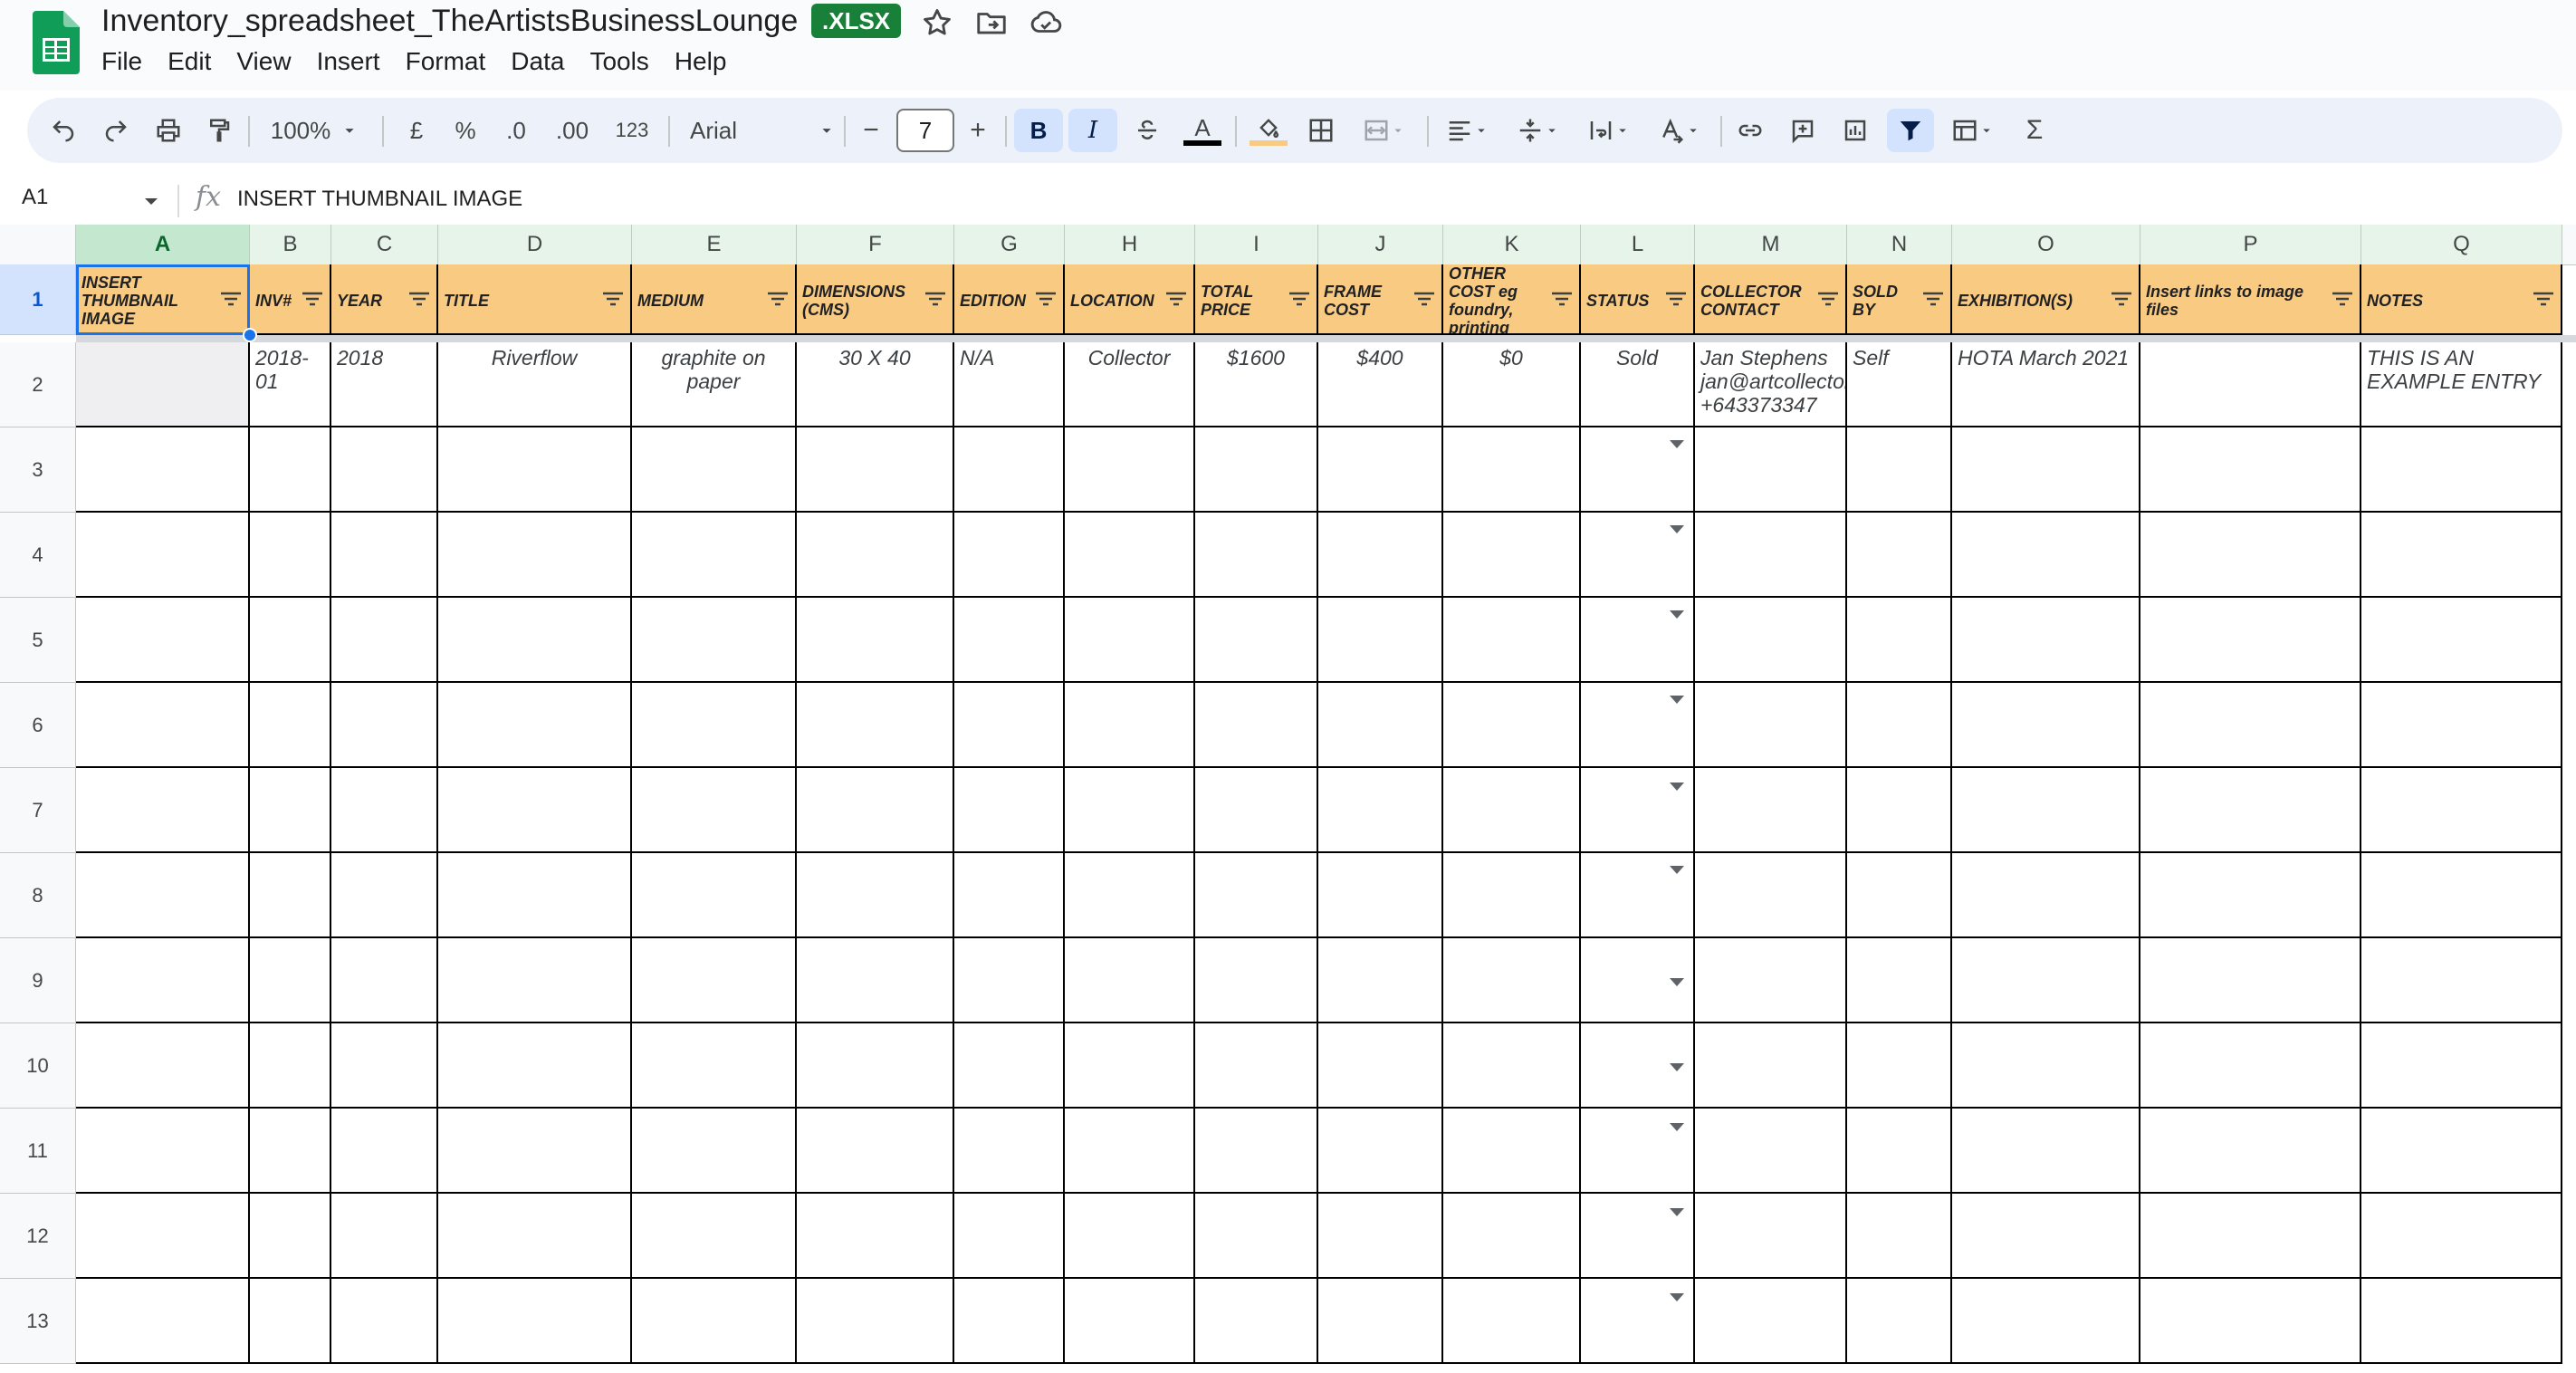 This screenshot has height=1373, width=2576. Describe the element at coordinates (1538, 130) in the screenshot. I see `vertical-align-button` at that location.